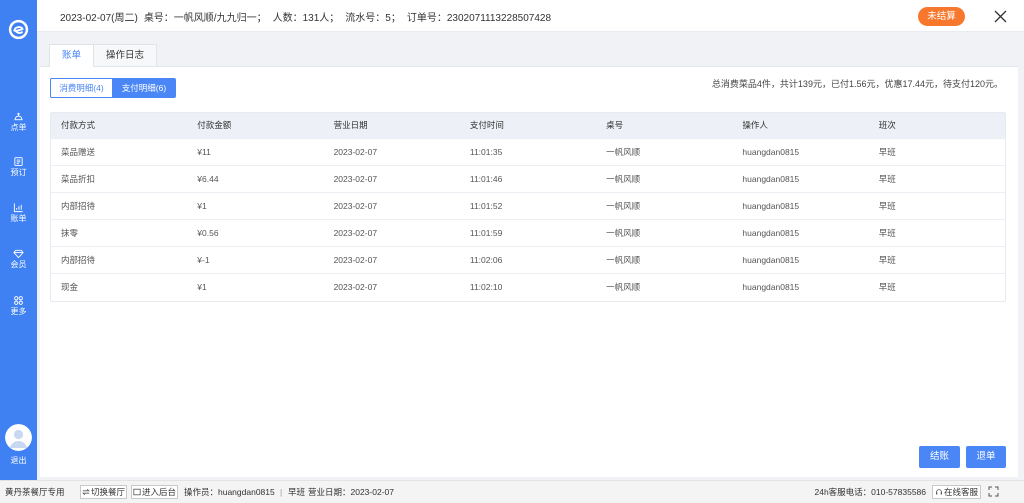 Image resolution: width=1024 pixels, height=503 pixels. I want to click on online-support-button: 在线客服, so click(956, 492).